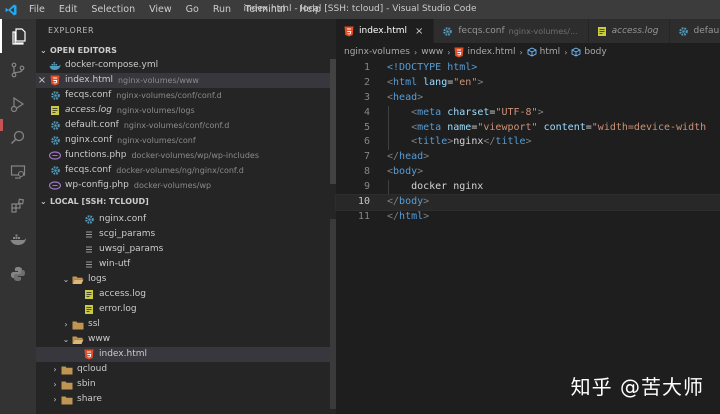 This screenshot has width=720, height=414. Describe the element at coordinates (186, 339) in the screenshot. I see `tree-folder: ⌄ www` at that location.